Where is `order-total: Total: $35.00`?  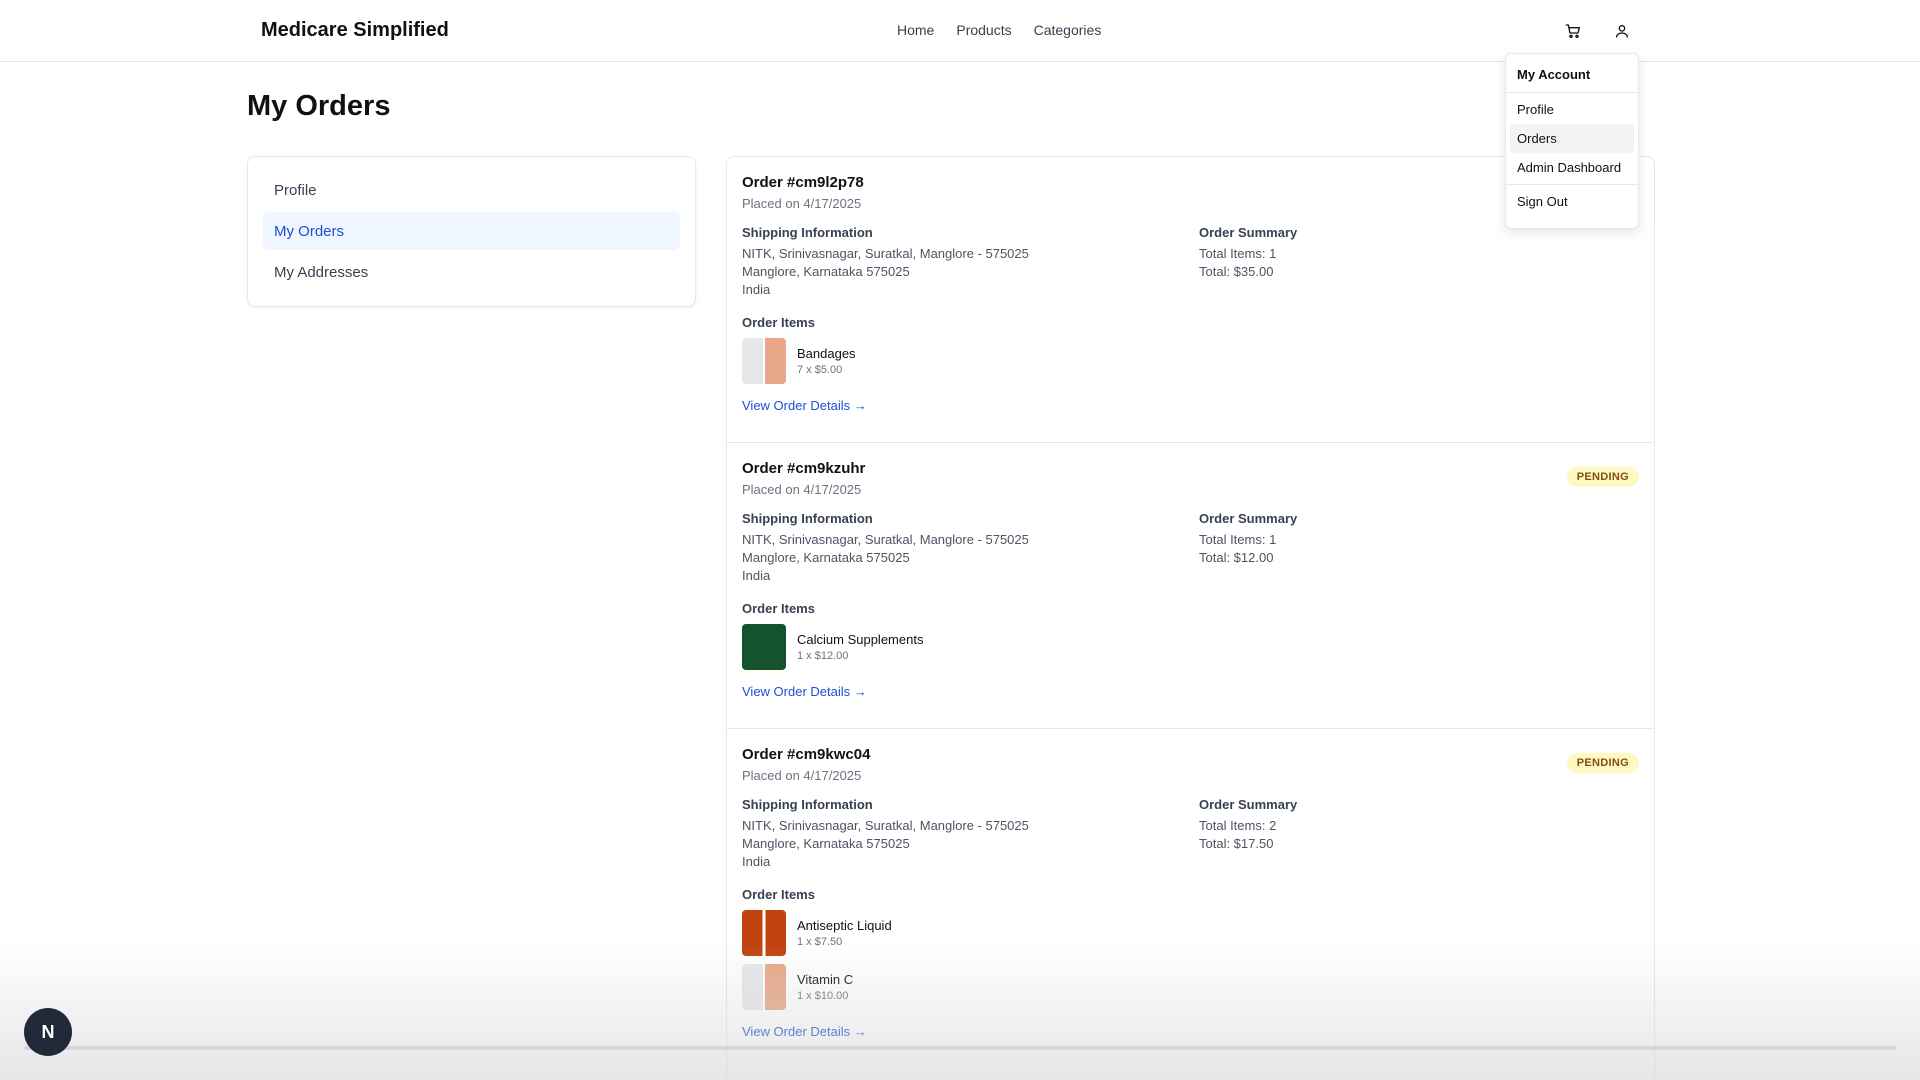
order-total: Total: $35.00 is located at coordinates (1236, 271).